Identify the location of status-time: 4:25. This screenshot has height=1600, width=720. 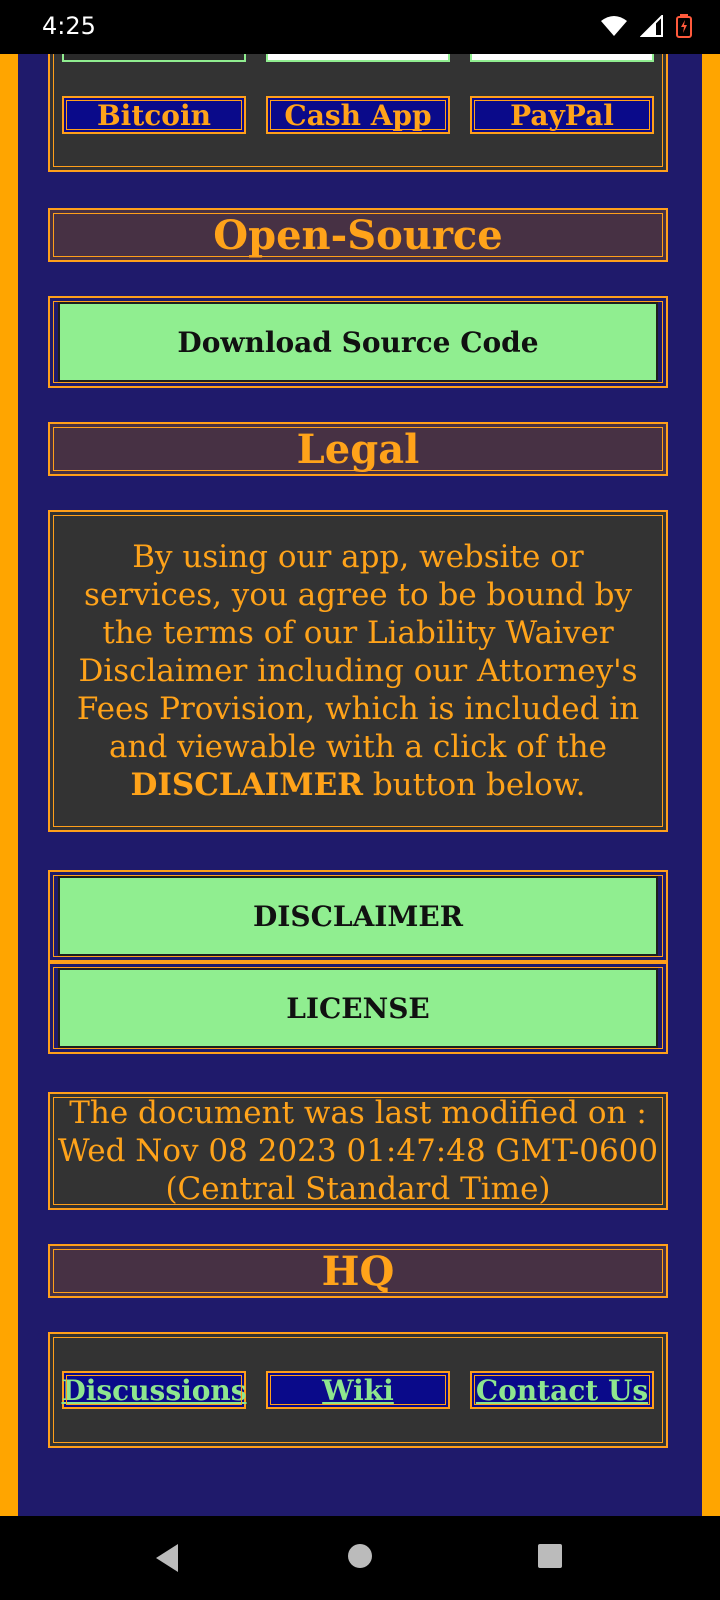
(69, 26).